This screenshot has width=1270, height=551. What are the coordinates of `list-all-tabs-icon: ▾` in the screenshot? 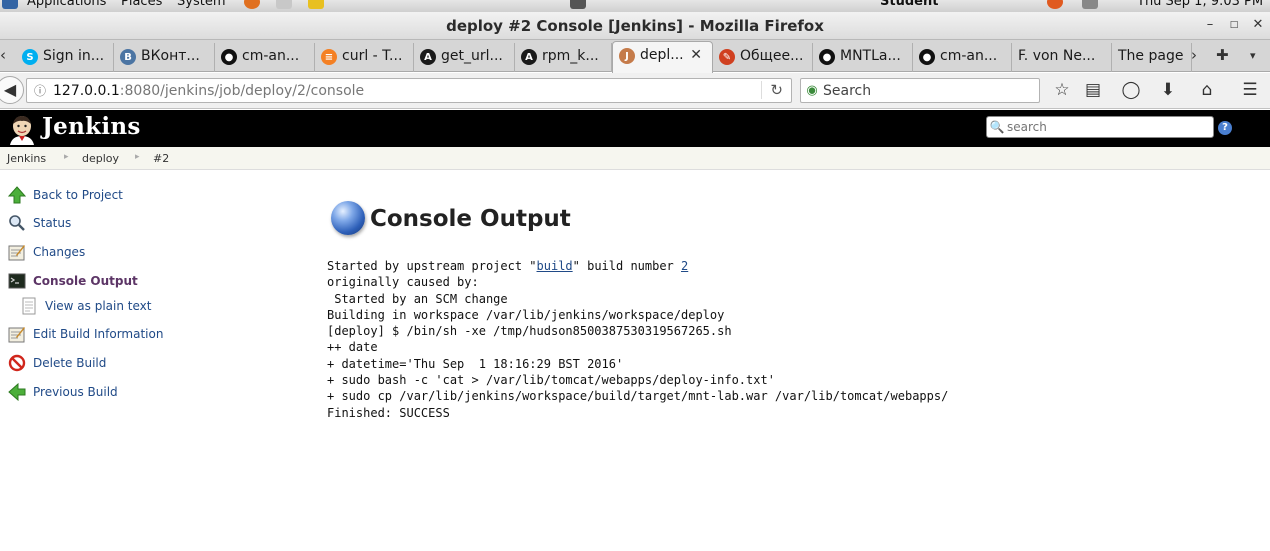 It's located at (1253, 55).